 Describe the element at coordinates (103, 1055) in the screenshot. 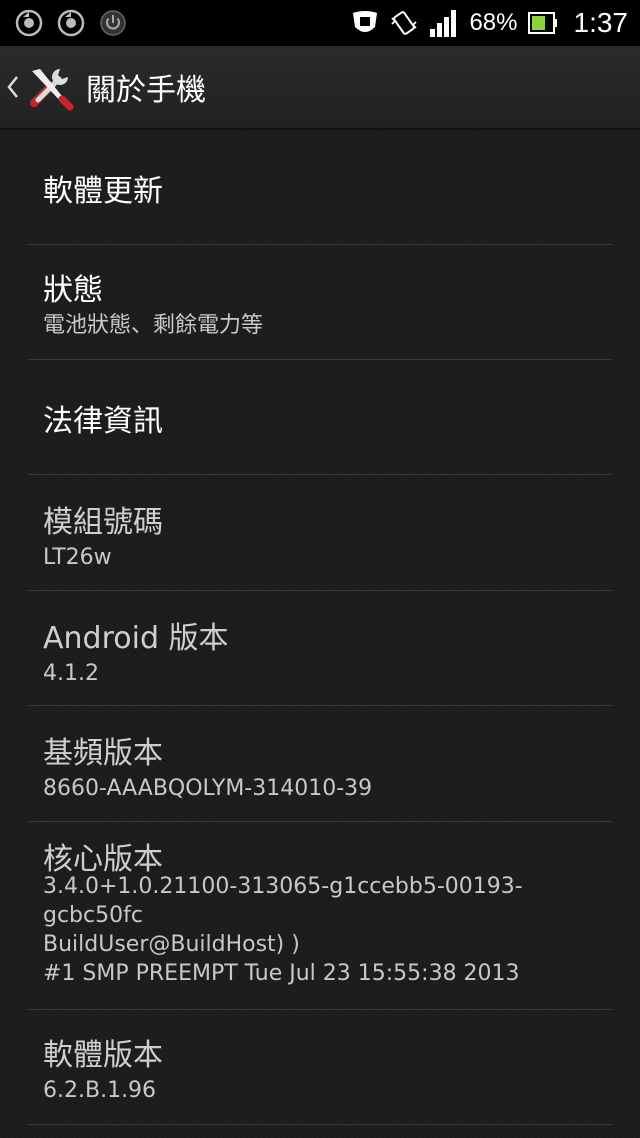

I see `item-title: 軟體版本` at that location.